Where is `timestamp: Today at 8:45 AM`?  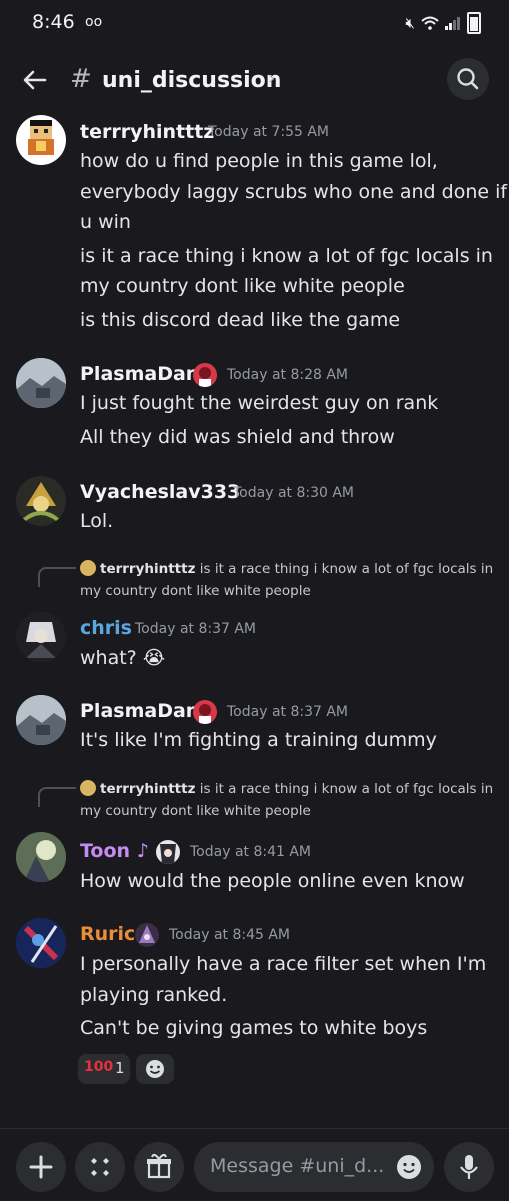 timestamp: Today at 8:45 AM is located at coordinates (230, 935).